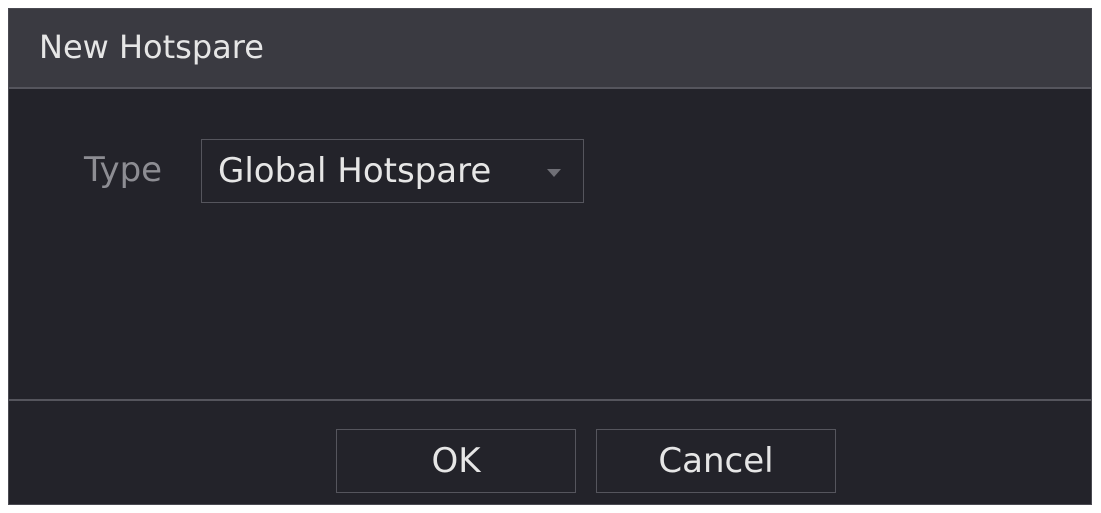 The width and height of the screenshot is (1101, 513). Describe the element at coordinates (355, 171) in the screenshot. I see `type-select-value: Global Hotspare` at that location.